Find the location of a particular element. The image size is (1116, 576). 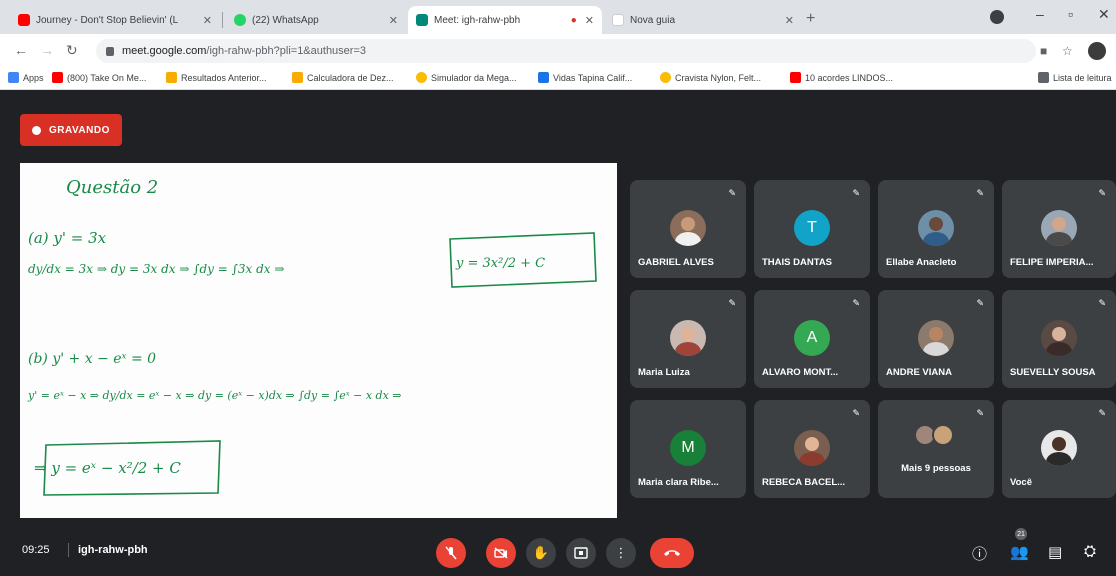

part-a-result: y = 3x²/2 + C is located at coordinates (500, 263).